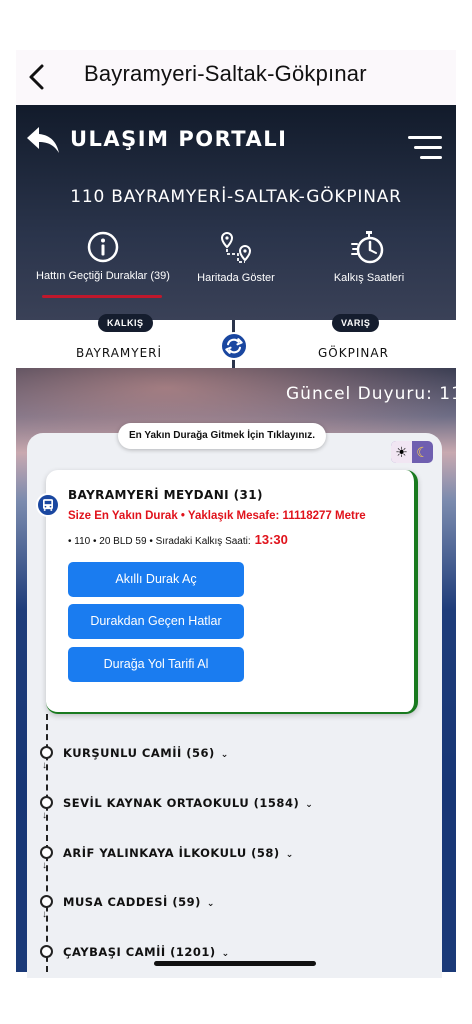 This screenshot has height=1024, width=472. I want to click on smart-stop-button: Akıllı Durak Aç, so click(156, 579).